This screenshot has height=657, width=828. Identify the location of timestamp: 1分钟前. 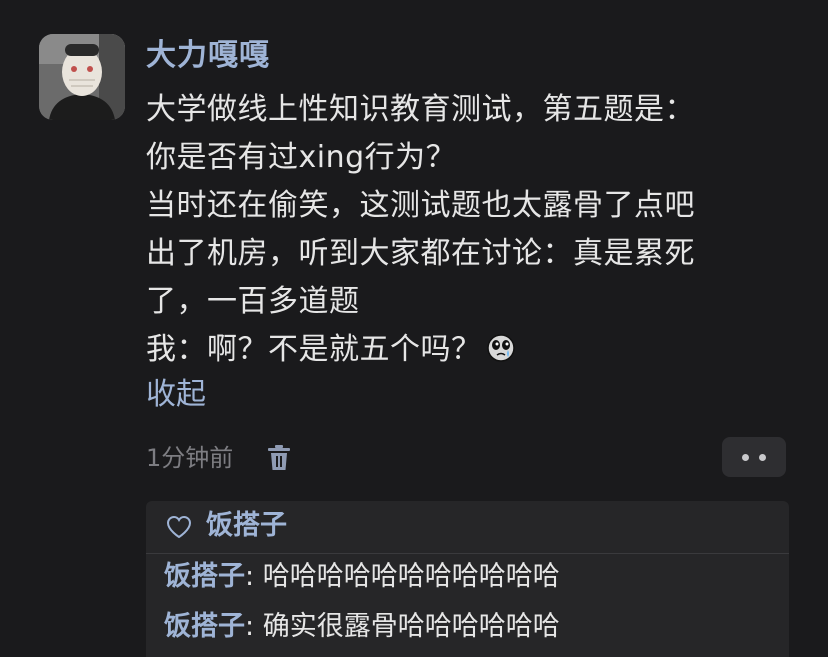
(190, 458).